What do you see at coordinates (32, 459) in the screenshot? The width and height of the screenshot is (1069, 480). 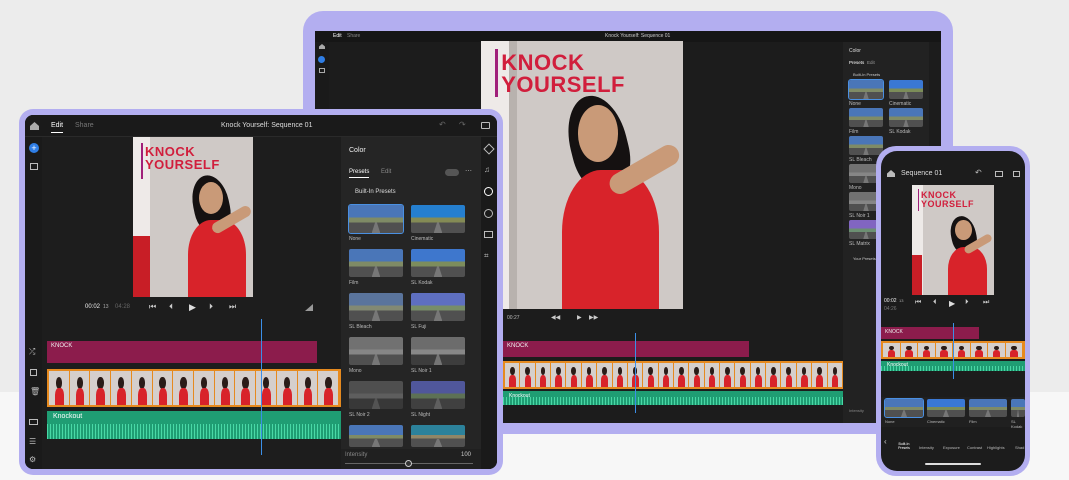 I see `tablet-settings-icon: ⚙` at bounding box center [32, 459].